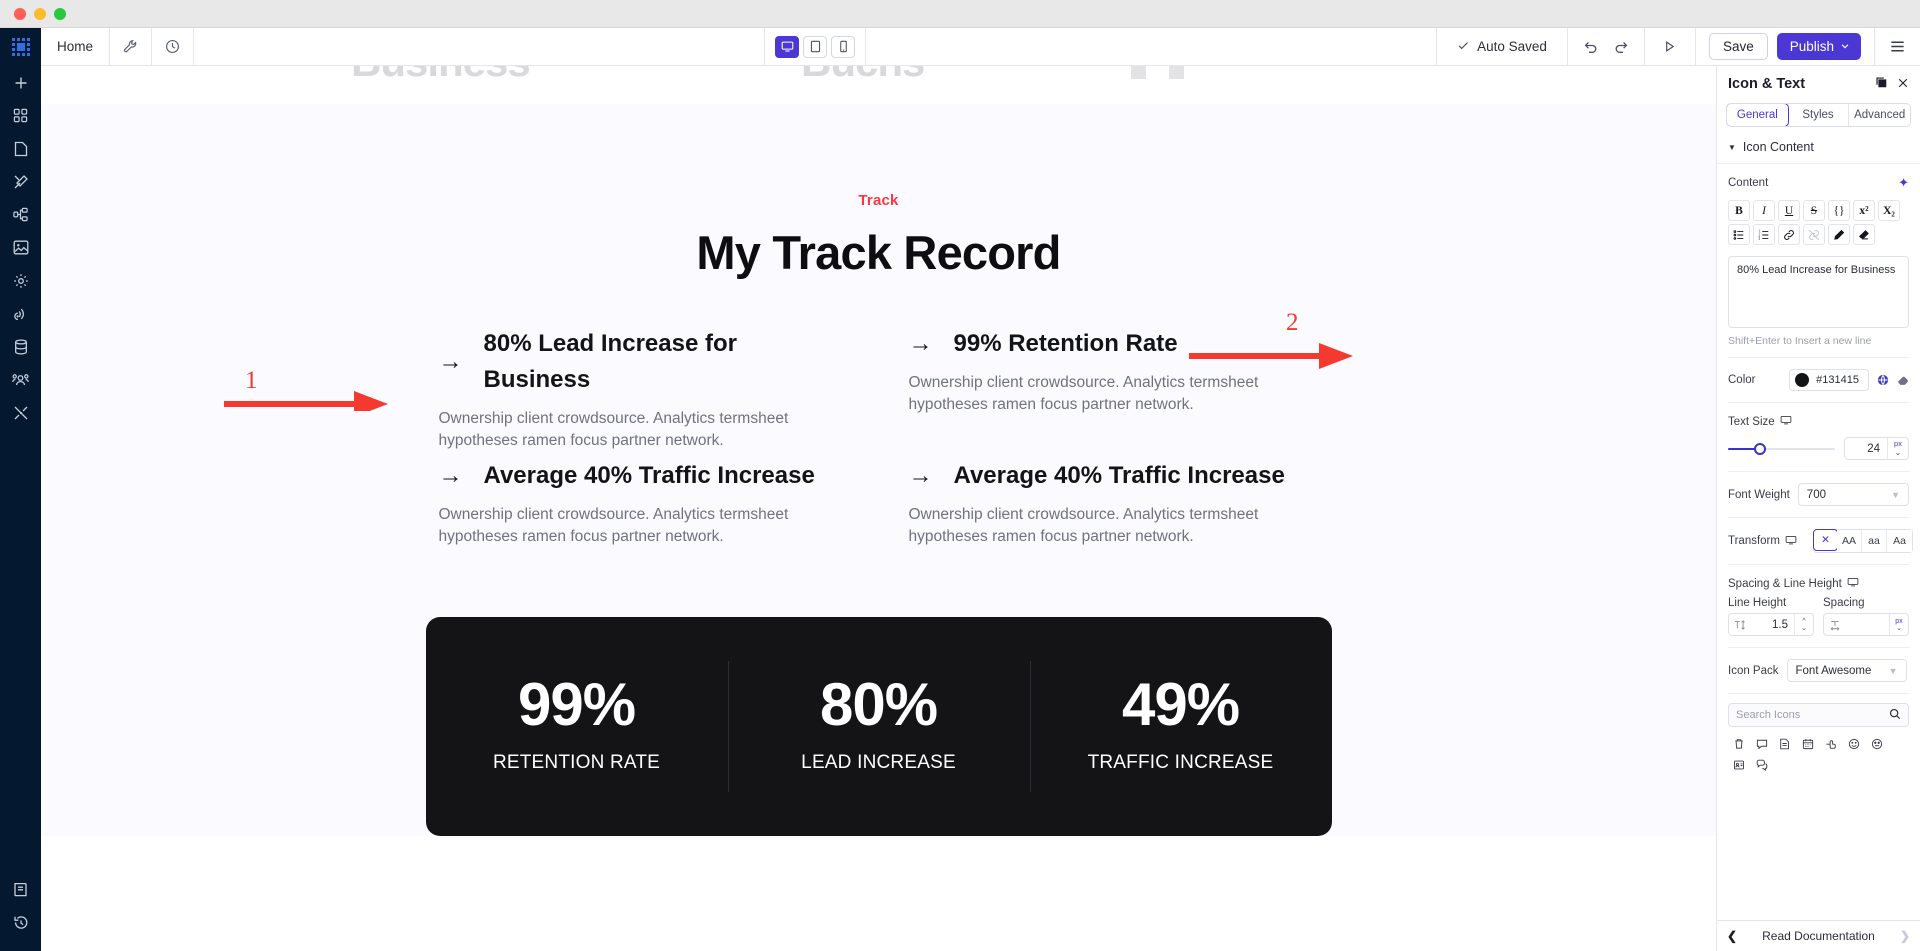 The height and width of the screenshot is (951, 1920). What do you see at coordinates (1814, 210) in the screenshot?
I see `strikethrough-button: S` at bounding box center [1814, 210].